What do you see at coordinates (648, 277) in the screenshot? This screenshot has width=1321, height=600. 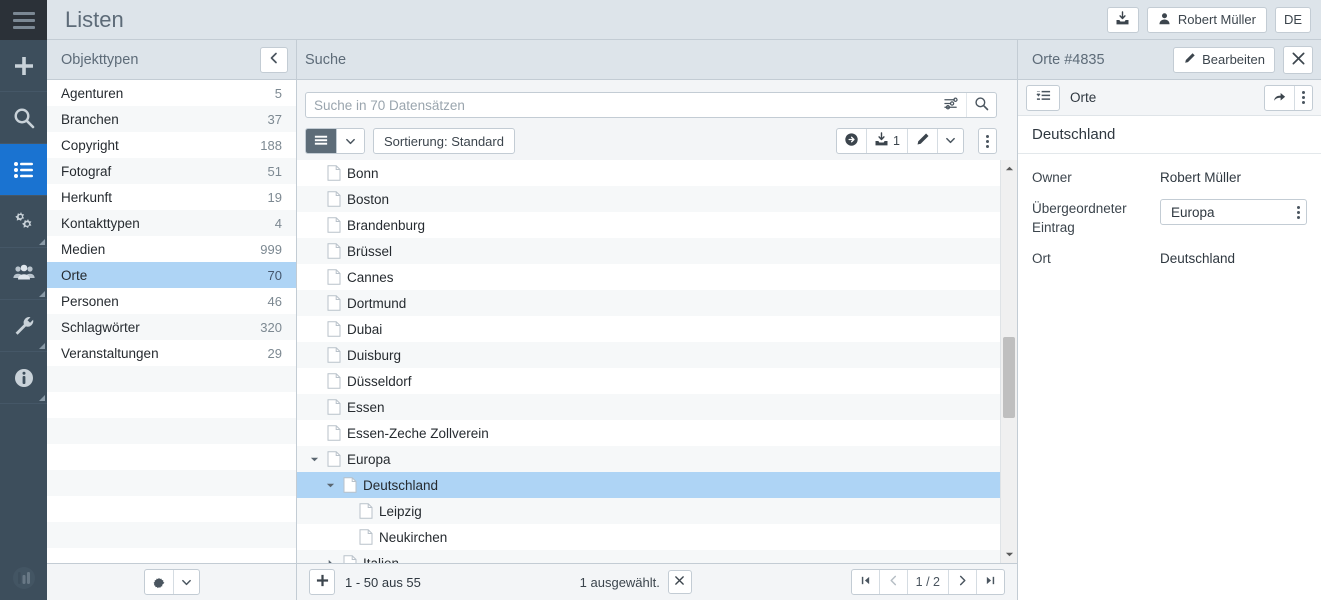 I see `record-row: Cannes` at bounding box center [648, 277].